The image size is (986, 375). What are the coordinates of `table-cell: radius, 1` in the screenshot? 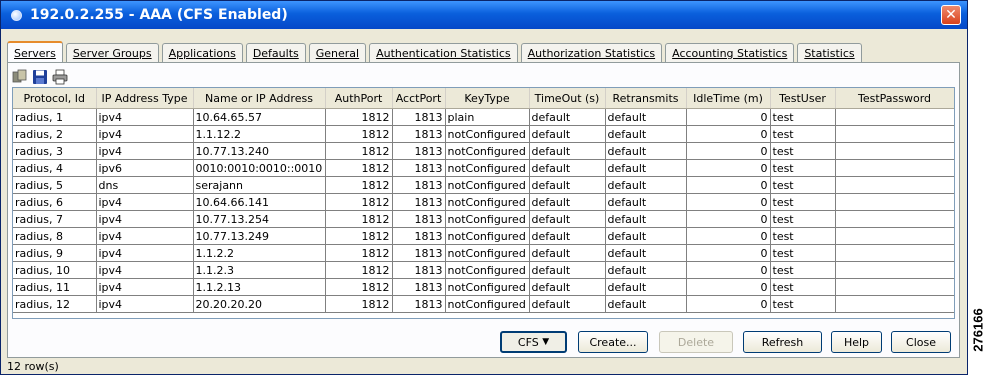 It's located at (55, 117).